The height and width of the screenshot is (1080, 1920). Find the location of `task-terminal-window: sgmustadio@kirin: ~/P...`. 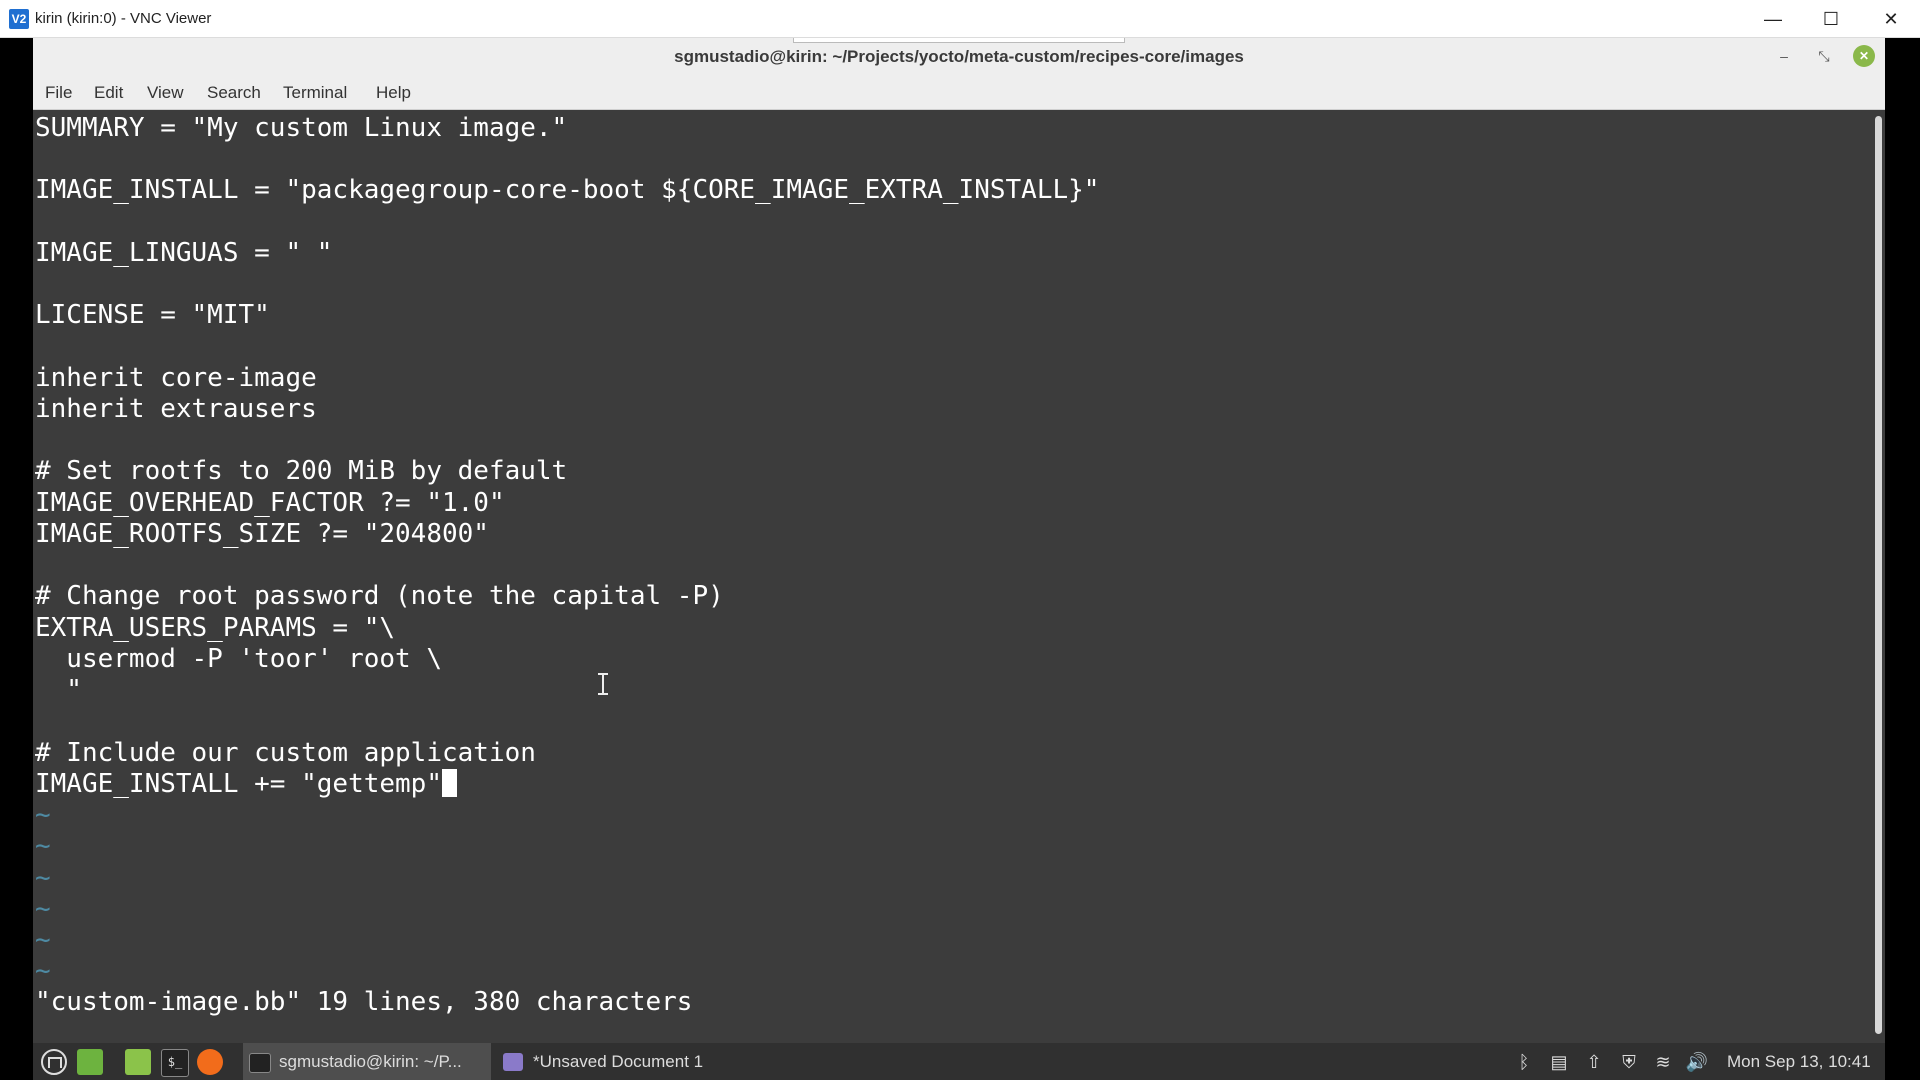

task-terminal-window: sgmustadio@kirin: ~/P... is located at coordinates (367, 1061).